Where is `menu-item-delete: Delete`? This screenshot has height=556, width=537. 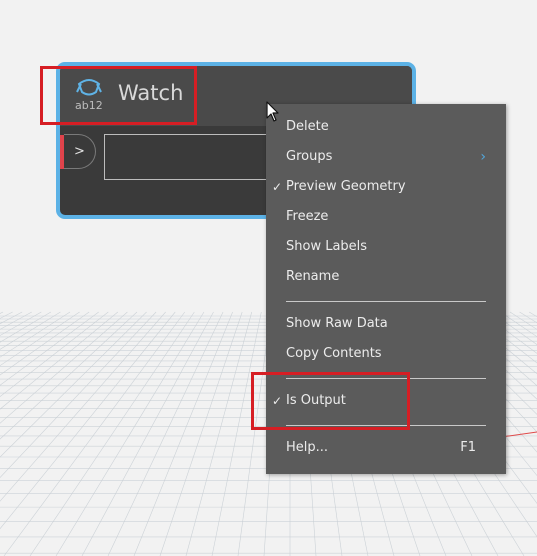 menu-item-delete: Delete is located at coordinates (386, 127).